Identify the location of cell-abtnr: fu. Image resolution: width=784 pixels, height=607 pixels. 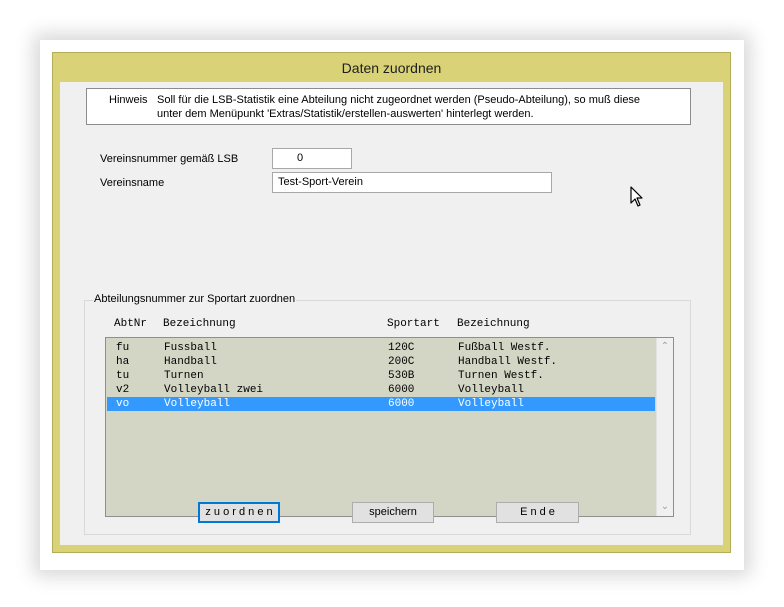
(123, 348).